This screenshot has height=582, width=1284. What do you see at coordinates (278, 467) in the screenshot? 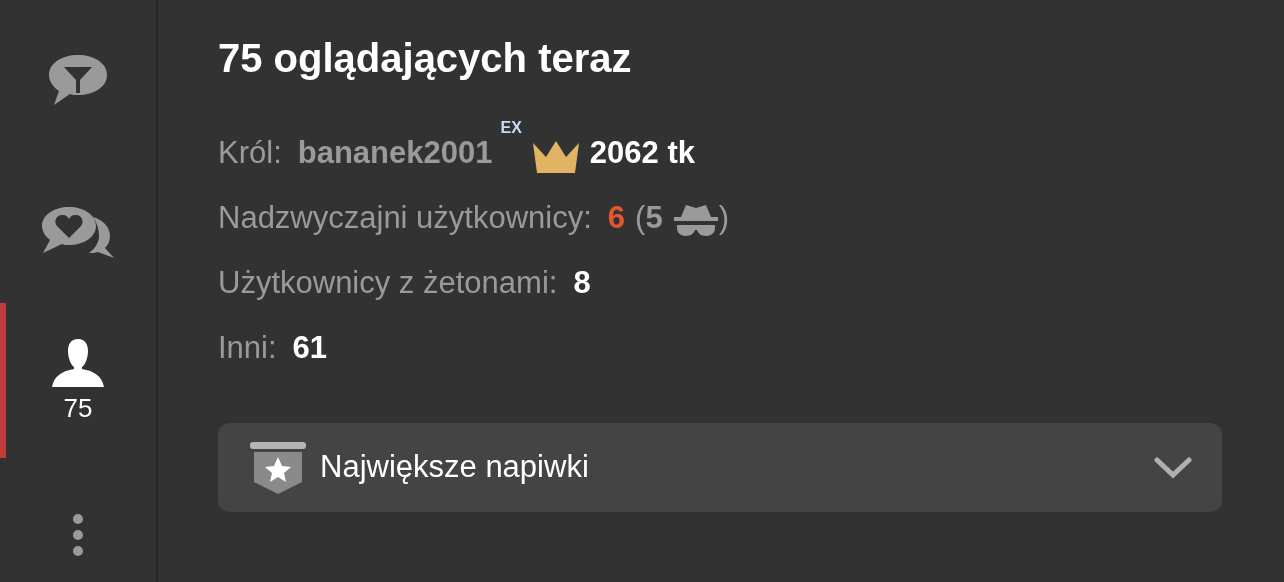
I see `badge-star-icon` at bounding box center [278, 467].